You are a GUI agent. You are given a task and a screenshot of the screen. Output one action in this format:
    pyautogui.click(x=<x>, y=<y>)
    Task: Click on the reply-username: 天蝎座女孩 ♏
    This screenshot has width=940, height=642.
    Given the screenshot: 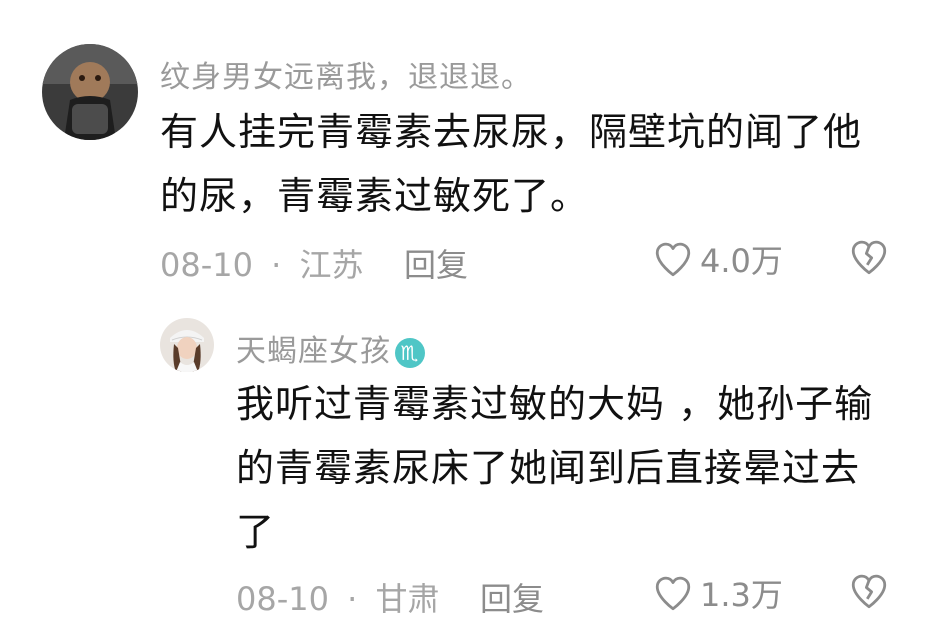 What is the action you would take?
    pyautogui.click(x=330, y=348)
    